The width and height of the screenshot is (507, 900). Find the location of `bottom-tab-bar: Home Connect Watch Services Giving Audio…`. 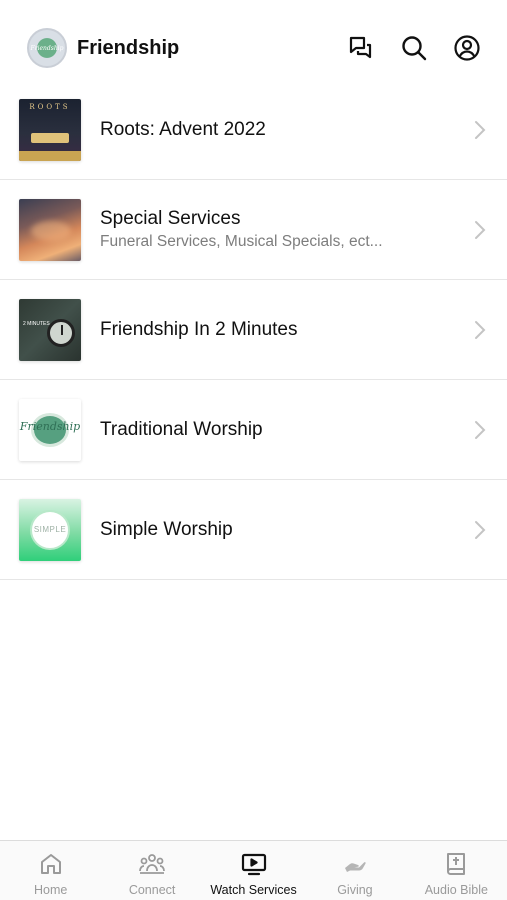

bottom-tab-bar: Home Connect Watch Services Giving Audio… is located at coordinates (253, 870).